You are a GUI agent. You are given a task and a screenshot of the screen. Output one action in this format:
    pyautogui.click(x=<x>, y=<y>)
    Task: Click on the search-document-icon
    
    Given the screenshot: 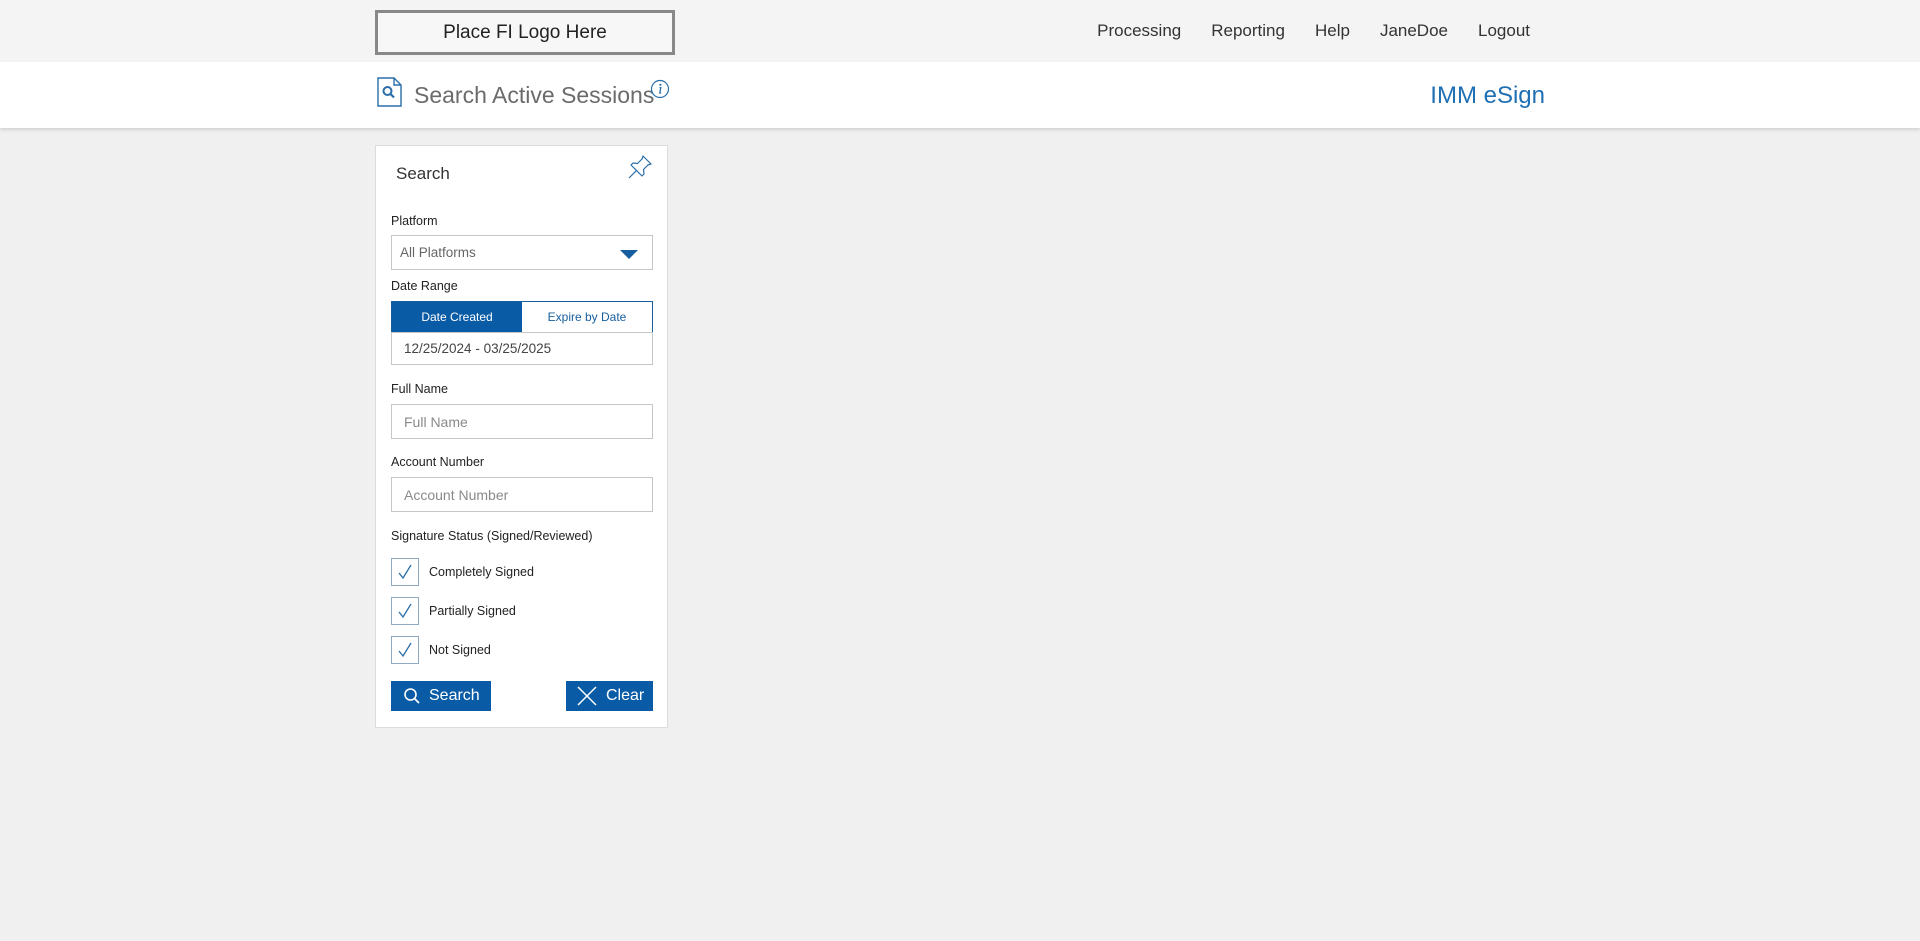 What is the action you would take?
    pyautogui.click(x=389, y=92)
    